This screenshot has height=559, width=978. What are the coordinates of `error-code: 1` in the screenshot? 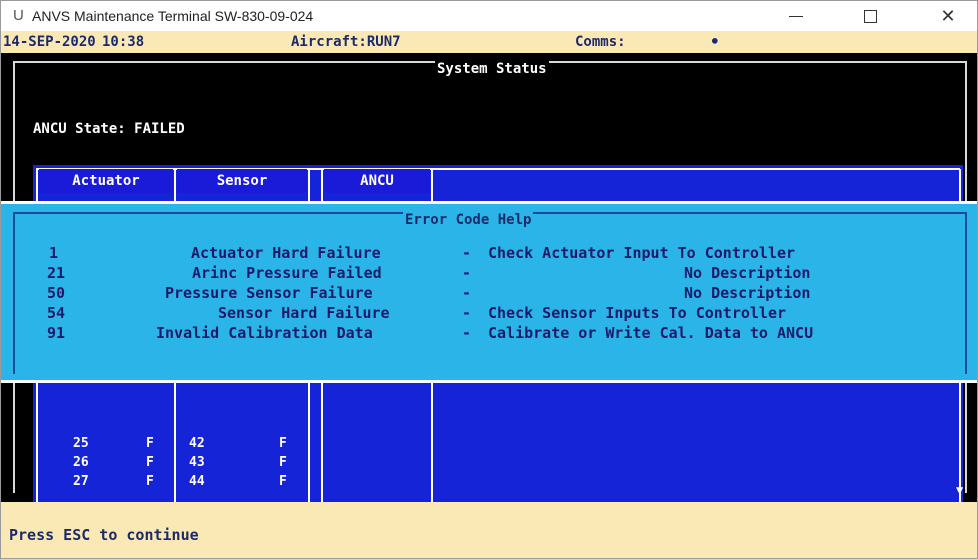 It's located at (54, 253).